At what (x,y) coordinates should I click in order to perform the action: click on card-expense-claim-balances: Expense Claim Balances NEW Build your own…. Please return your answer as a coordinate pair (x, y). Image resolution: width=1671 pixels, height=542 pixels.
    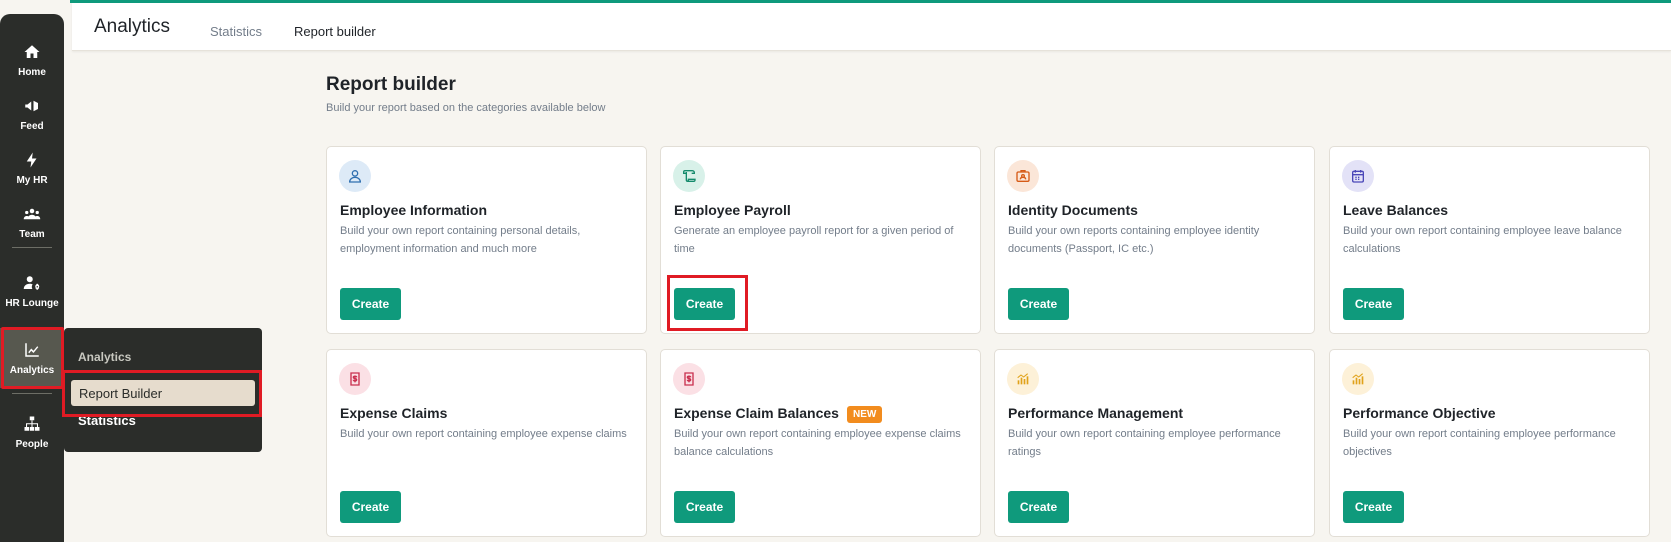
    Looking at the image, I should click on (820, 443).